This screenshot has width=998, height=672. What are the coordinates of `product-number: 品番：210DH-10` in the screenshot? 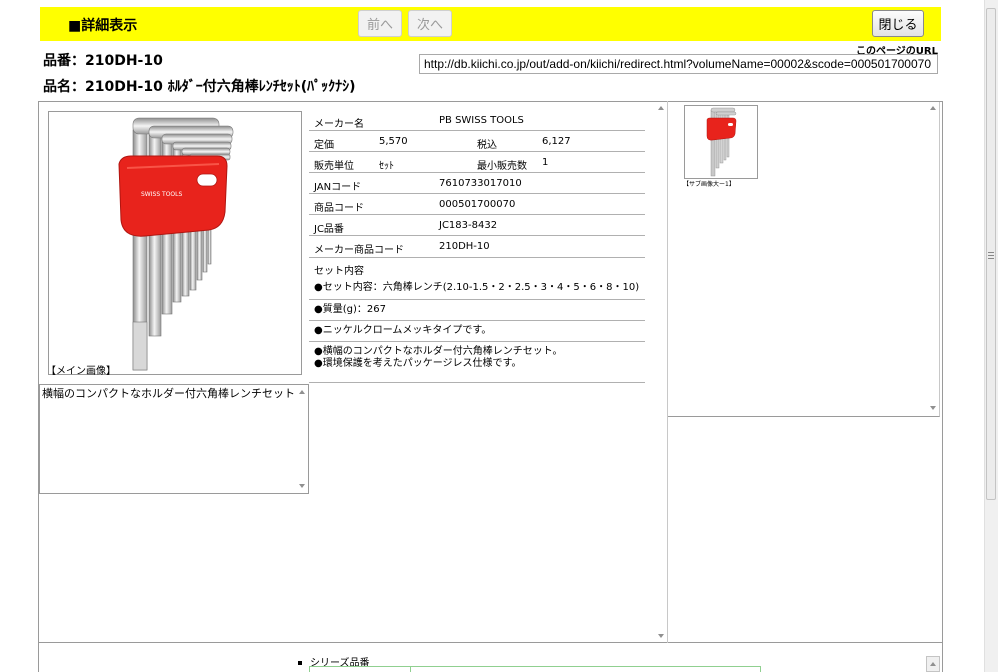 It's located at (103, 61).